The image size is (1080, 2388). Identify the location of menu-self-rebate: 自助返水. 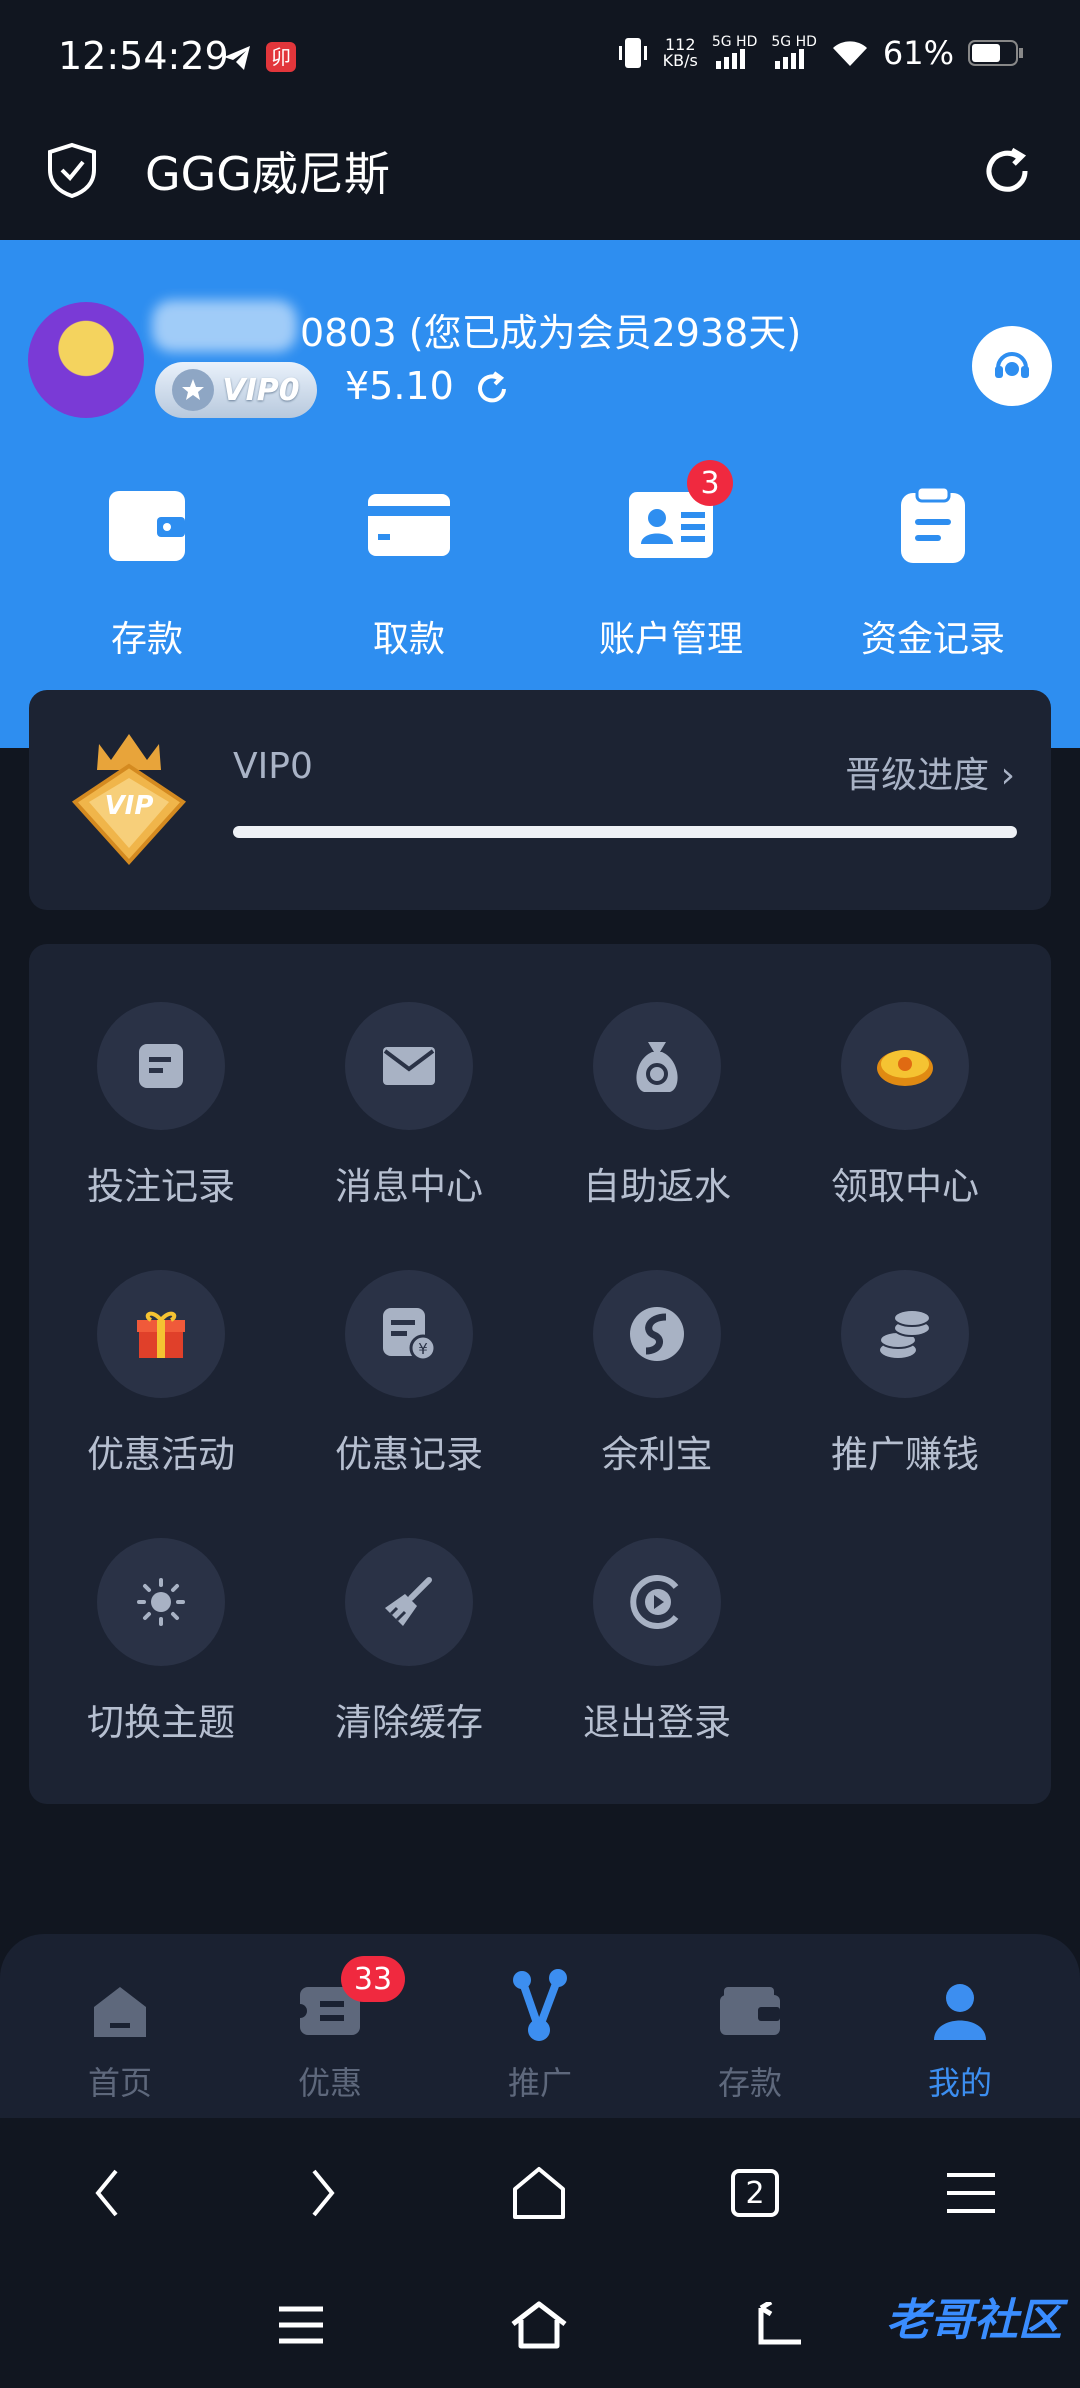
(657, 1078).